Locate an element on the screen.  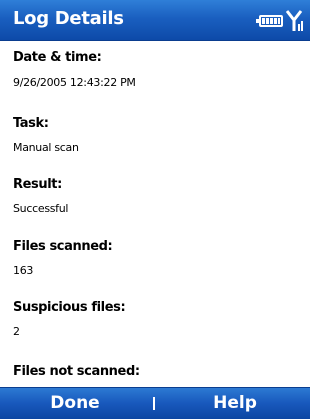
softkey-bar: Done Help is located at coordinates (155, 403).